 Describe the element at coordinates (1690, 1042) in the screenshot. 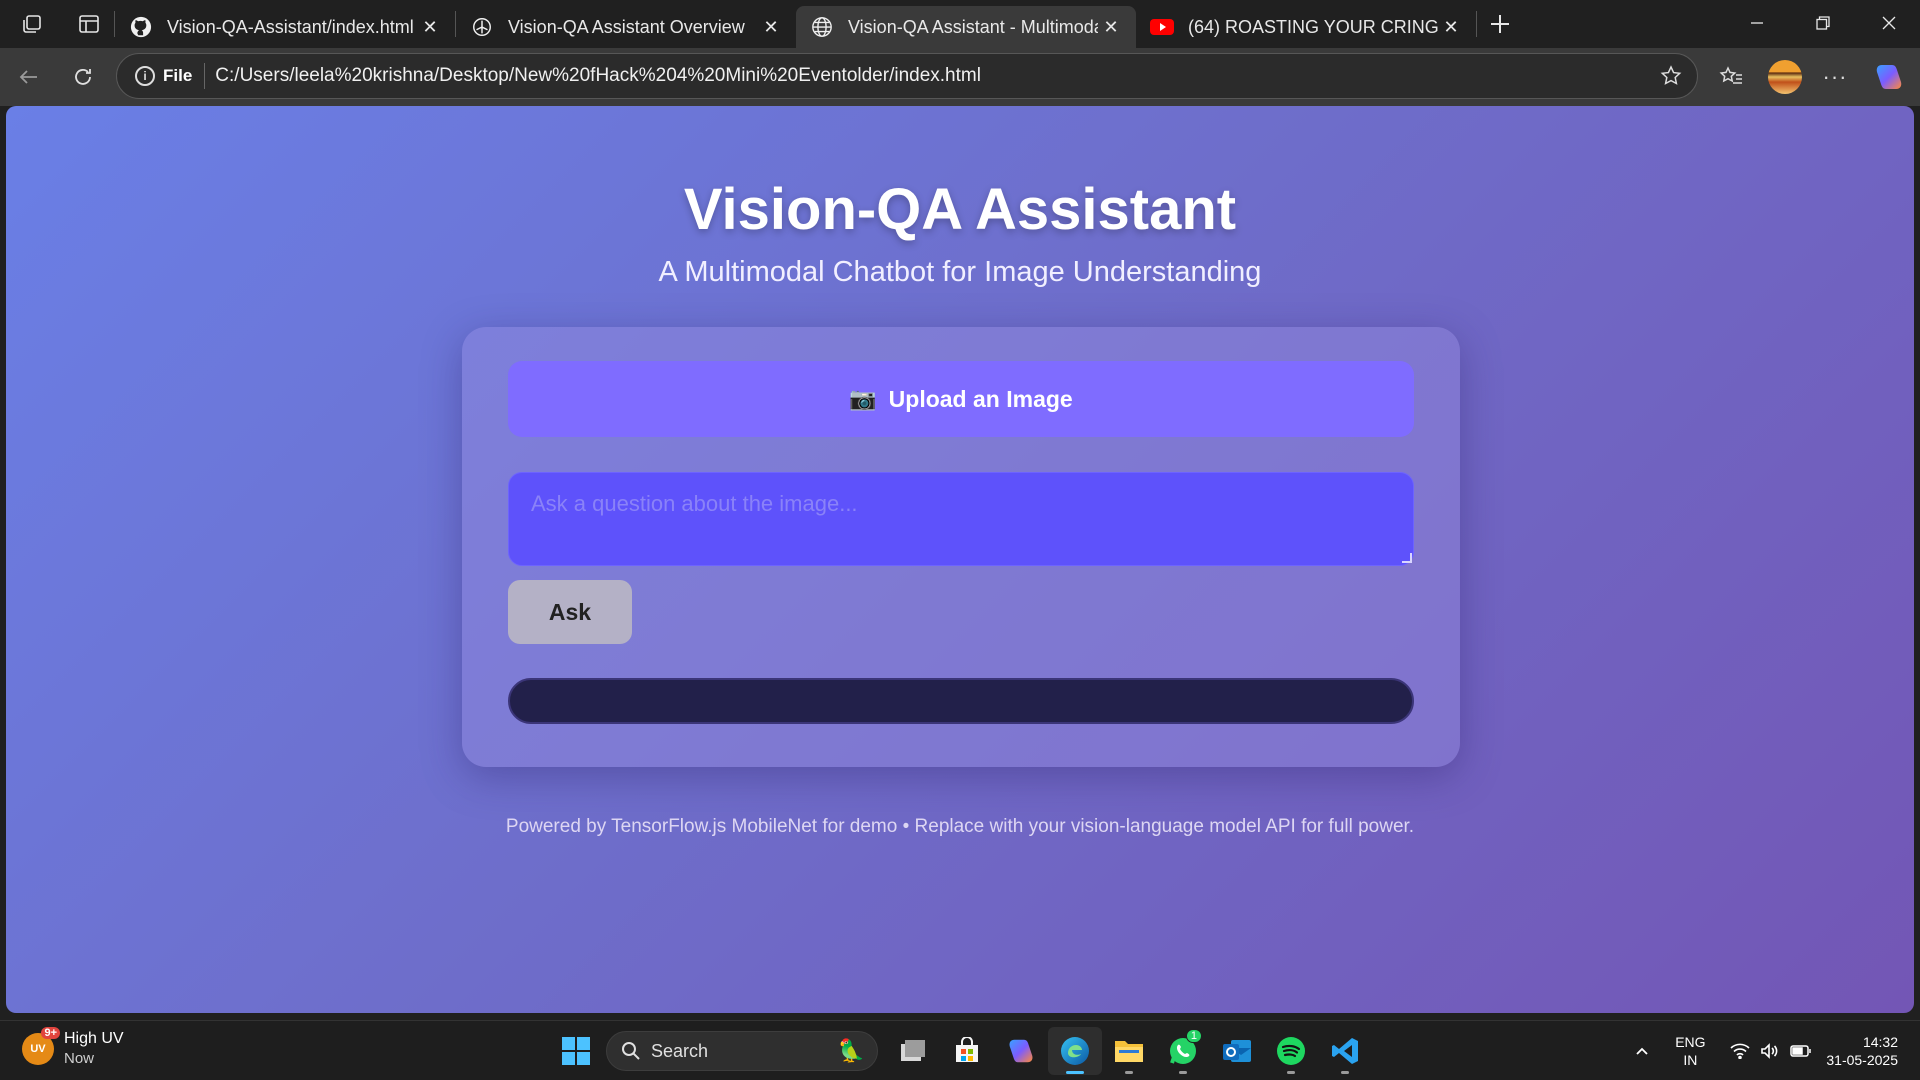

I see `language-code: ENG` at that location.